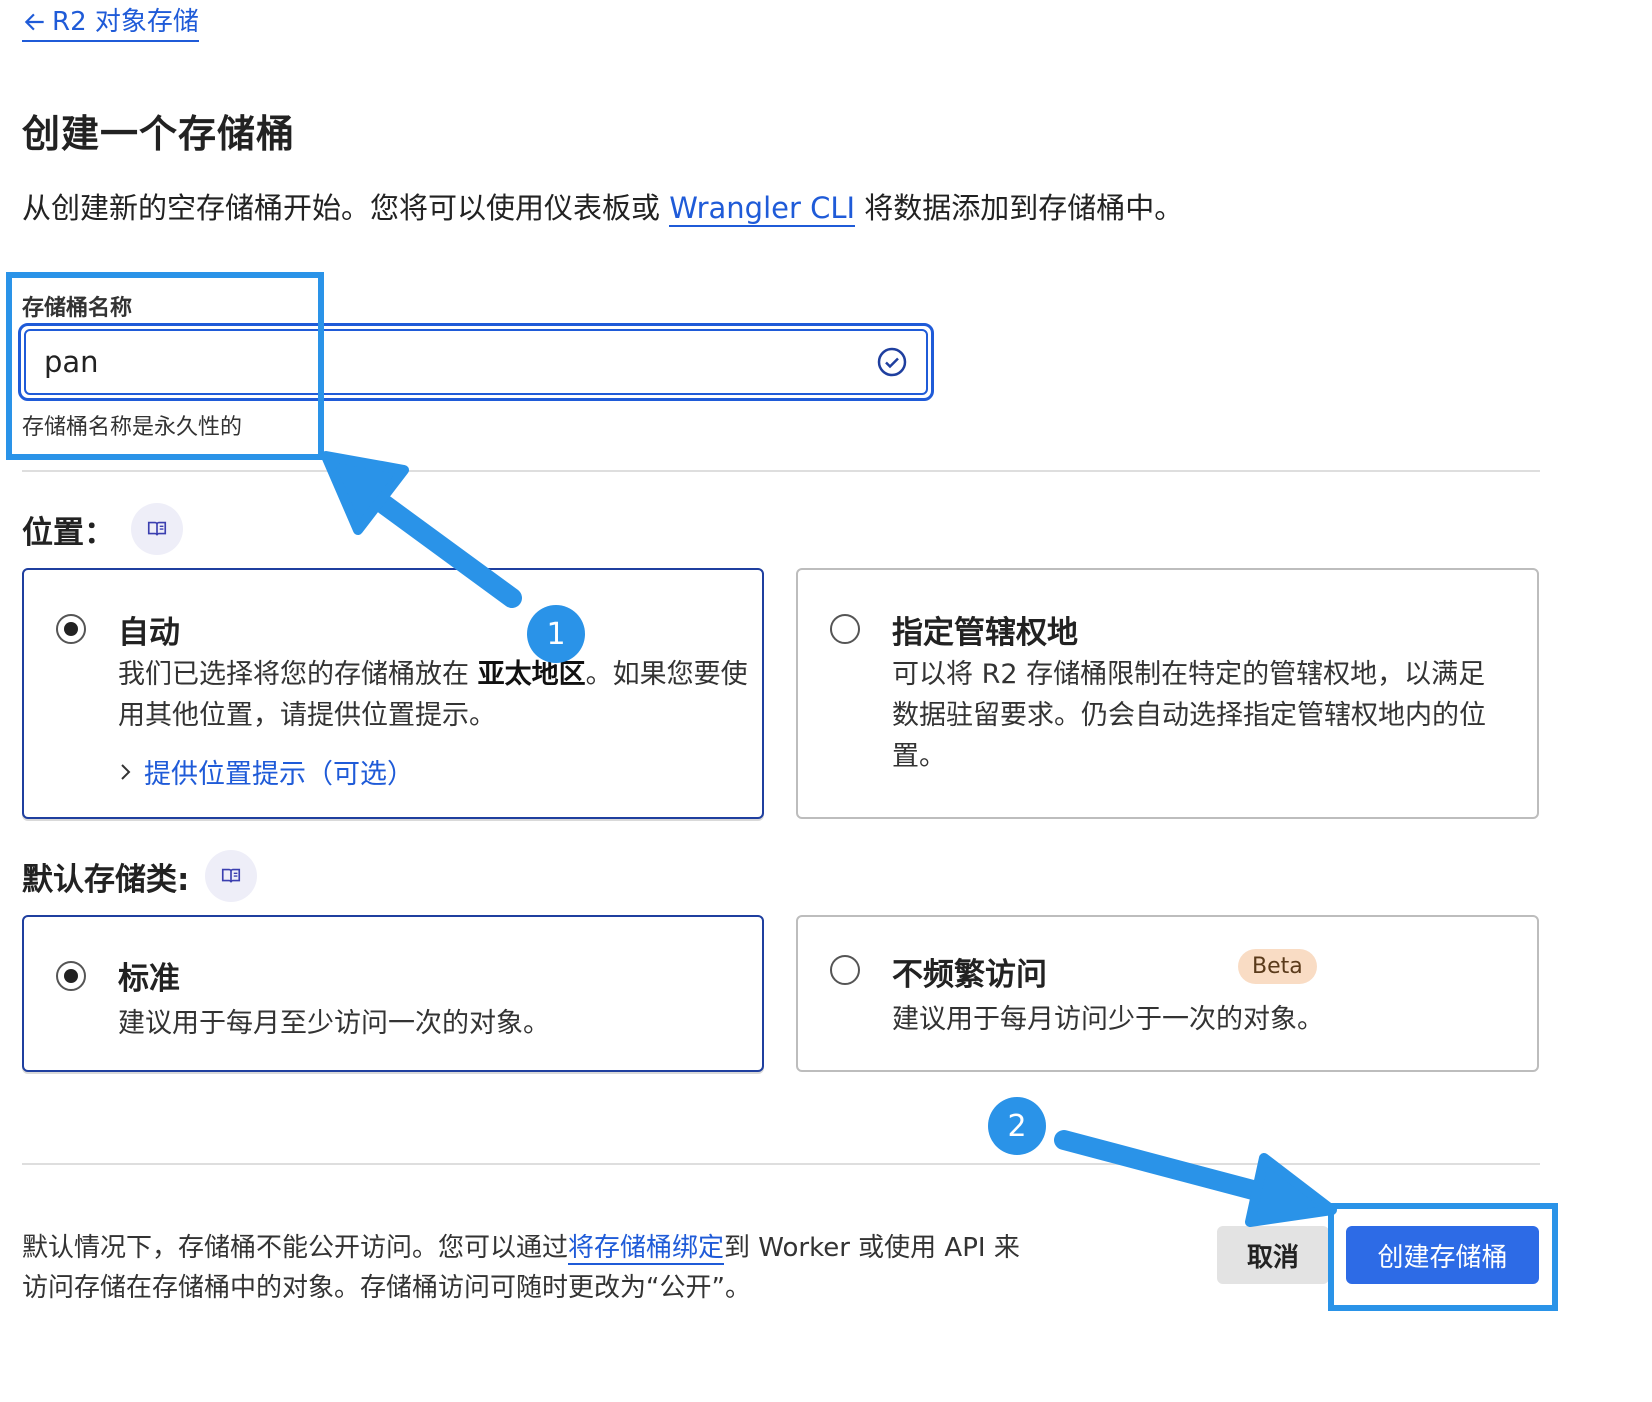  What do you see at coordinates (985, 633) in the screenshot?
I see `option-title: 指定管辖权地` at bounding box center [985, 633].